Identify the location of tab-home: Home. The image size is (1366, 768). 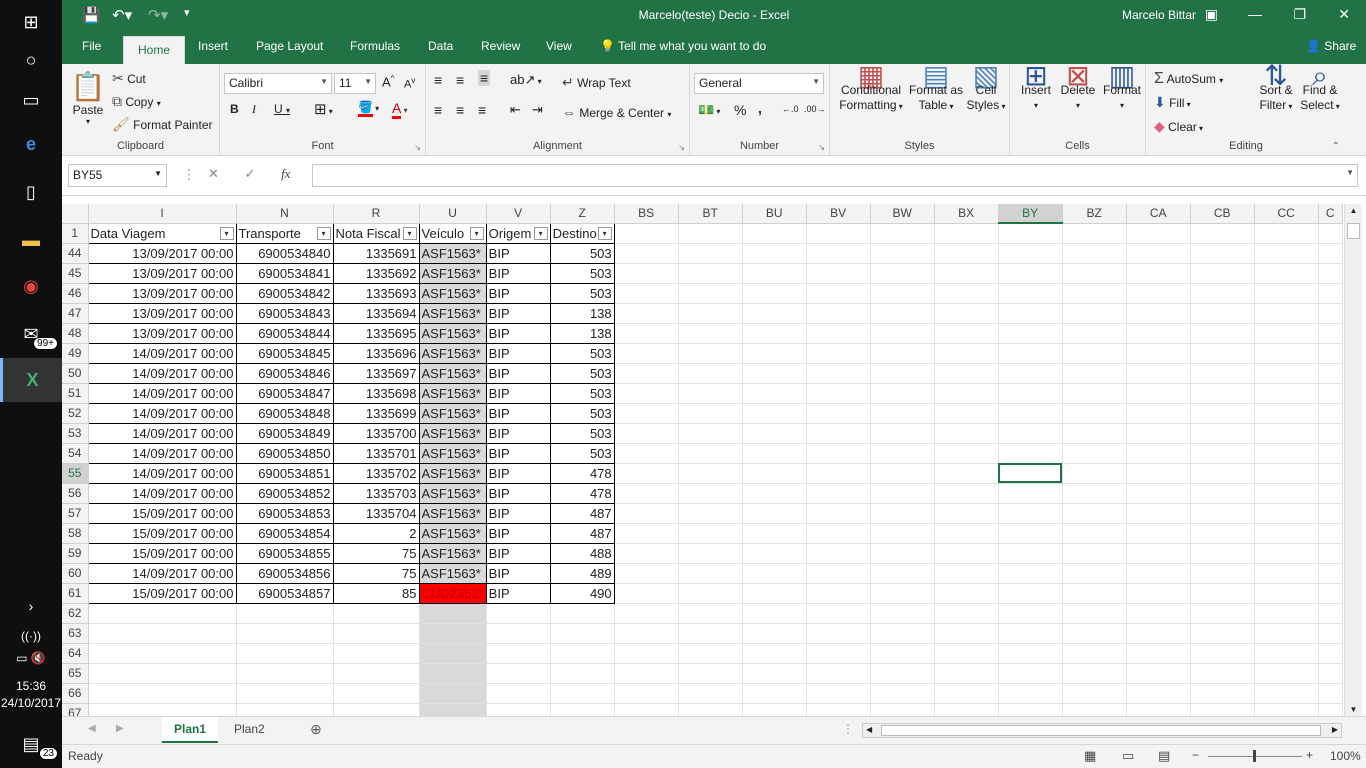
(154, 50).